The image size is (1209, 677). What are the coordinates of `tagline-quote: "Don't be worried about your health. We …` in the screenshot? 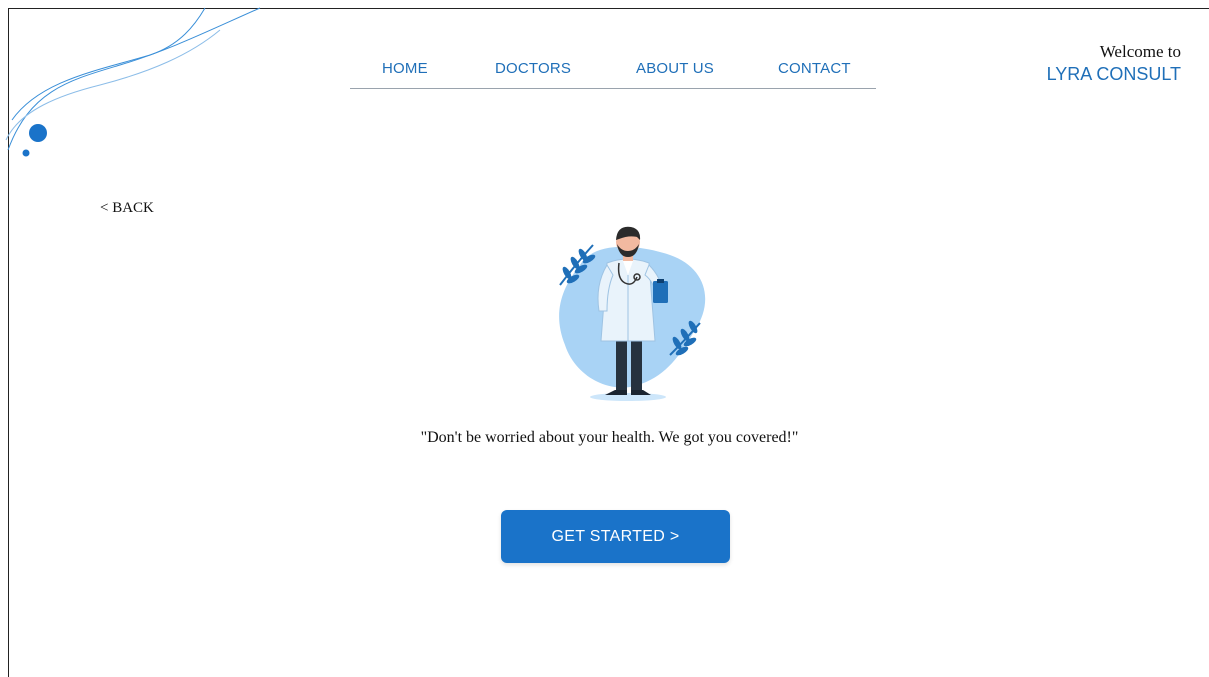 It's located at (609, 437).